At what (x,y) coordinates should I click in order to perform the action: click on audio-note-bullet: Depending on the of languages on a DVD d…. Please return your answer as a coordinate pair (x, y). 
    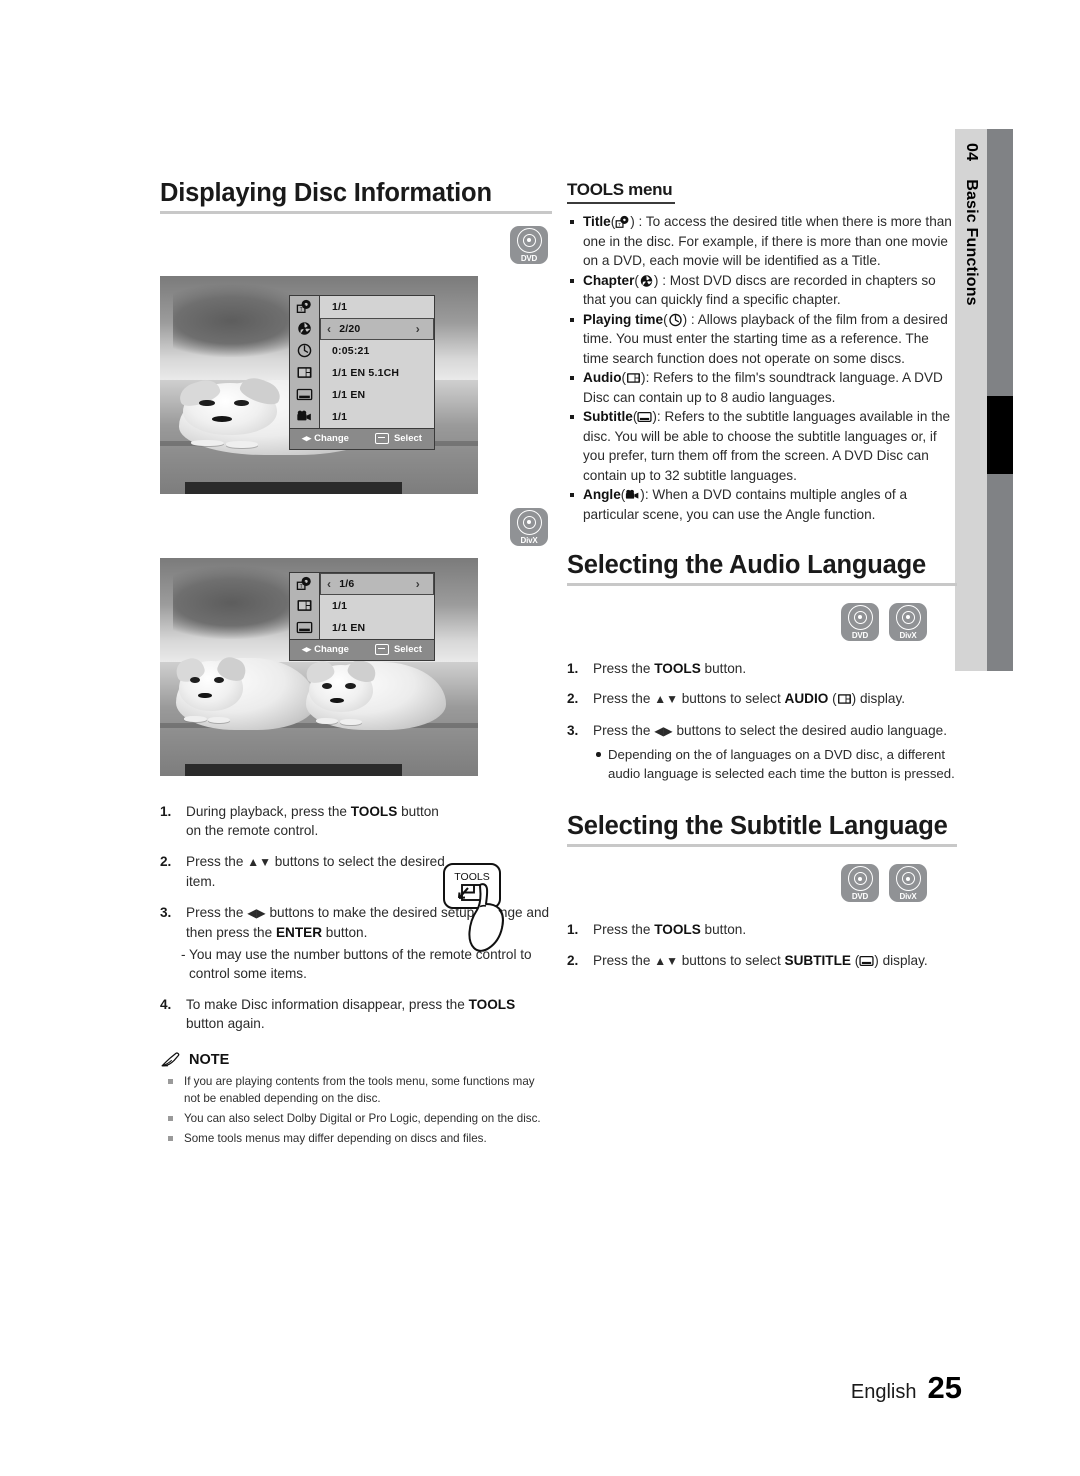
    Looking at the image, I should click on (775, 764).